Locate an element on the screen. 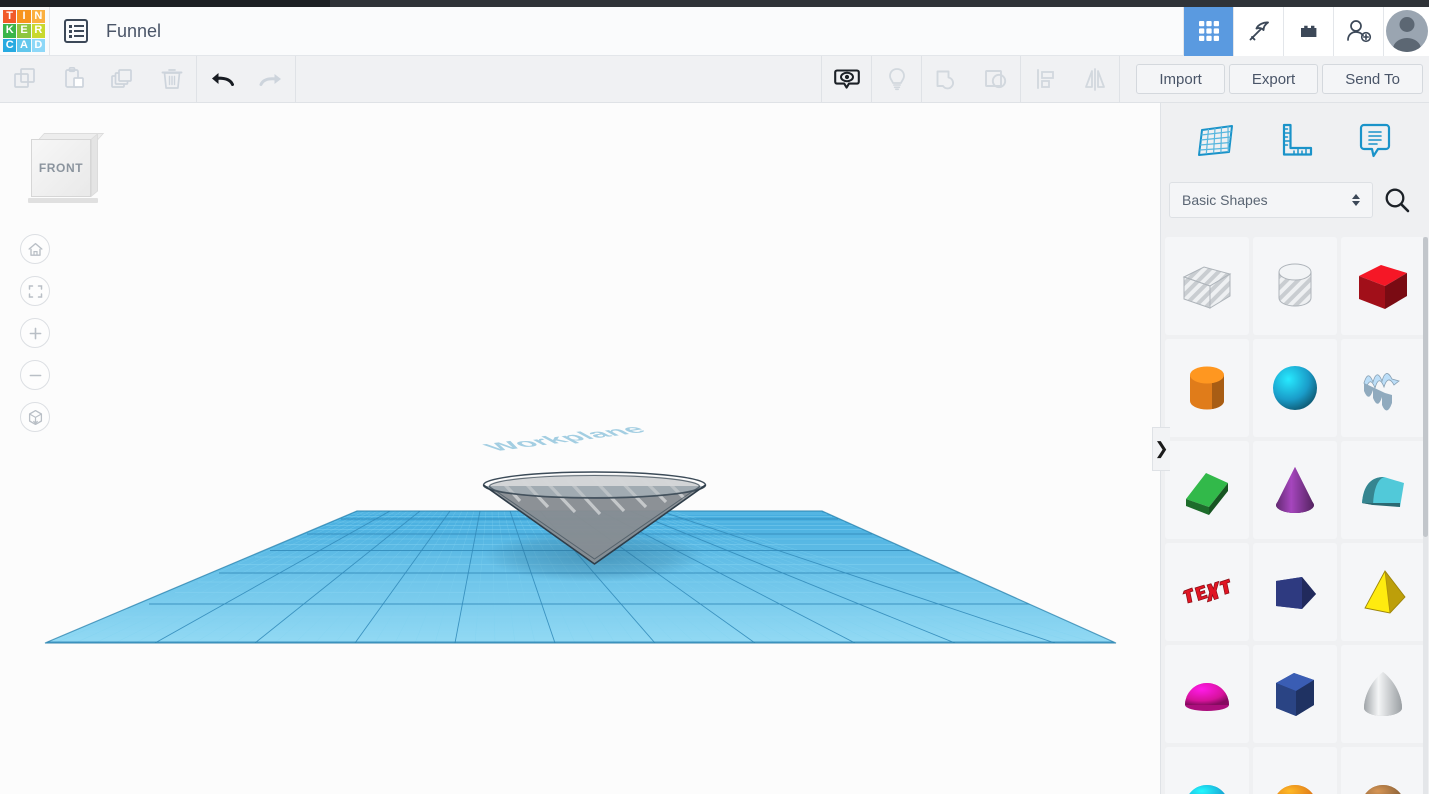 Image resolution: width=1429 pixels, height=794 pixels. paraboloid-thumbnail is located at coordinates (1383, 694).